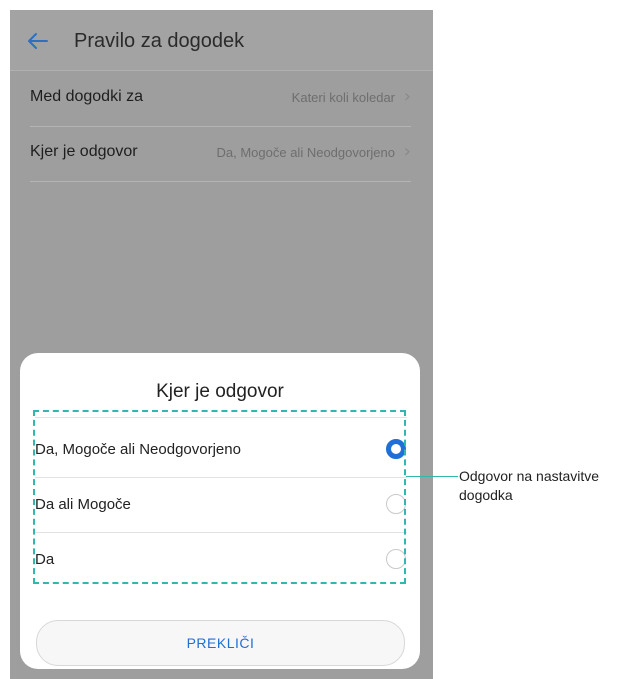 The width and height of the screenshot is (637, 679). I want to click on setting-value: Da, Mogoče ali Neodgovorjeno, so click(306, 152).